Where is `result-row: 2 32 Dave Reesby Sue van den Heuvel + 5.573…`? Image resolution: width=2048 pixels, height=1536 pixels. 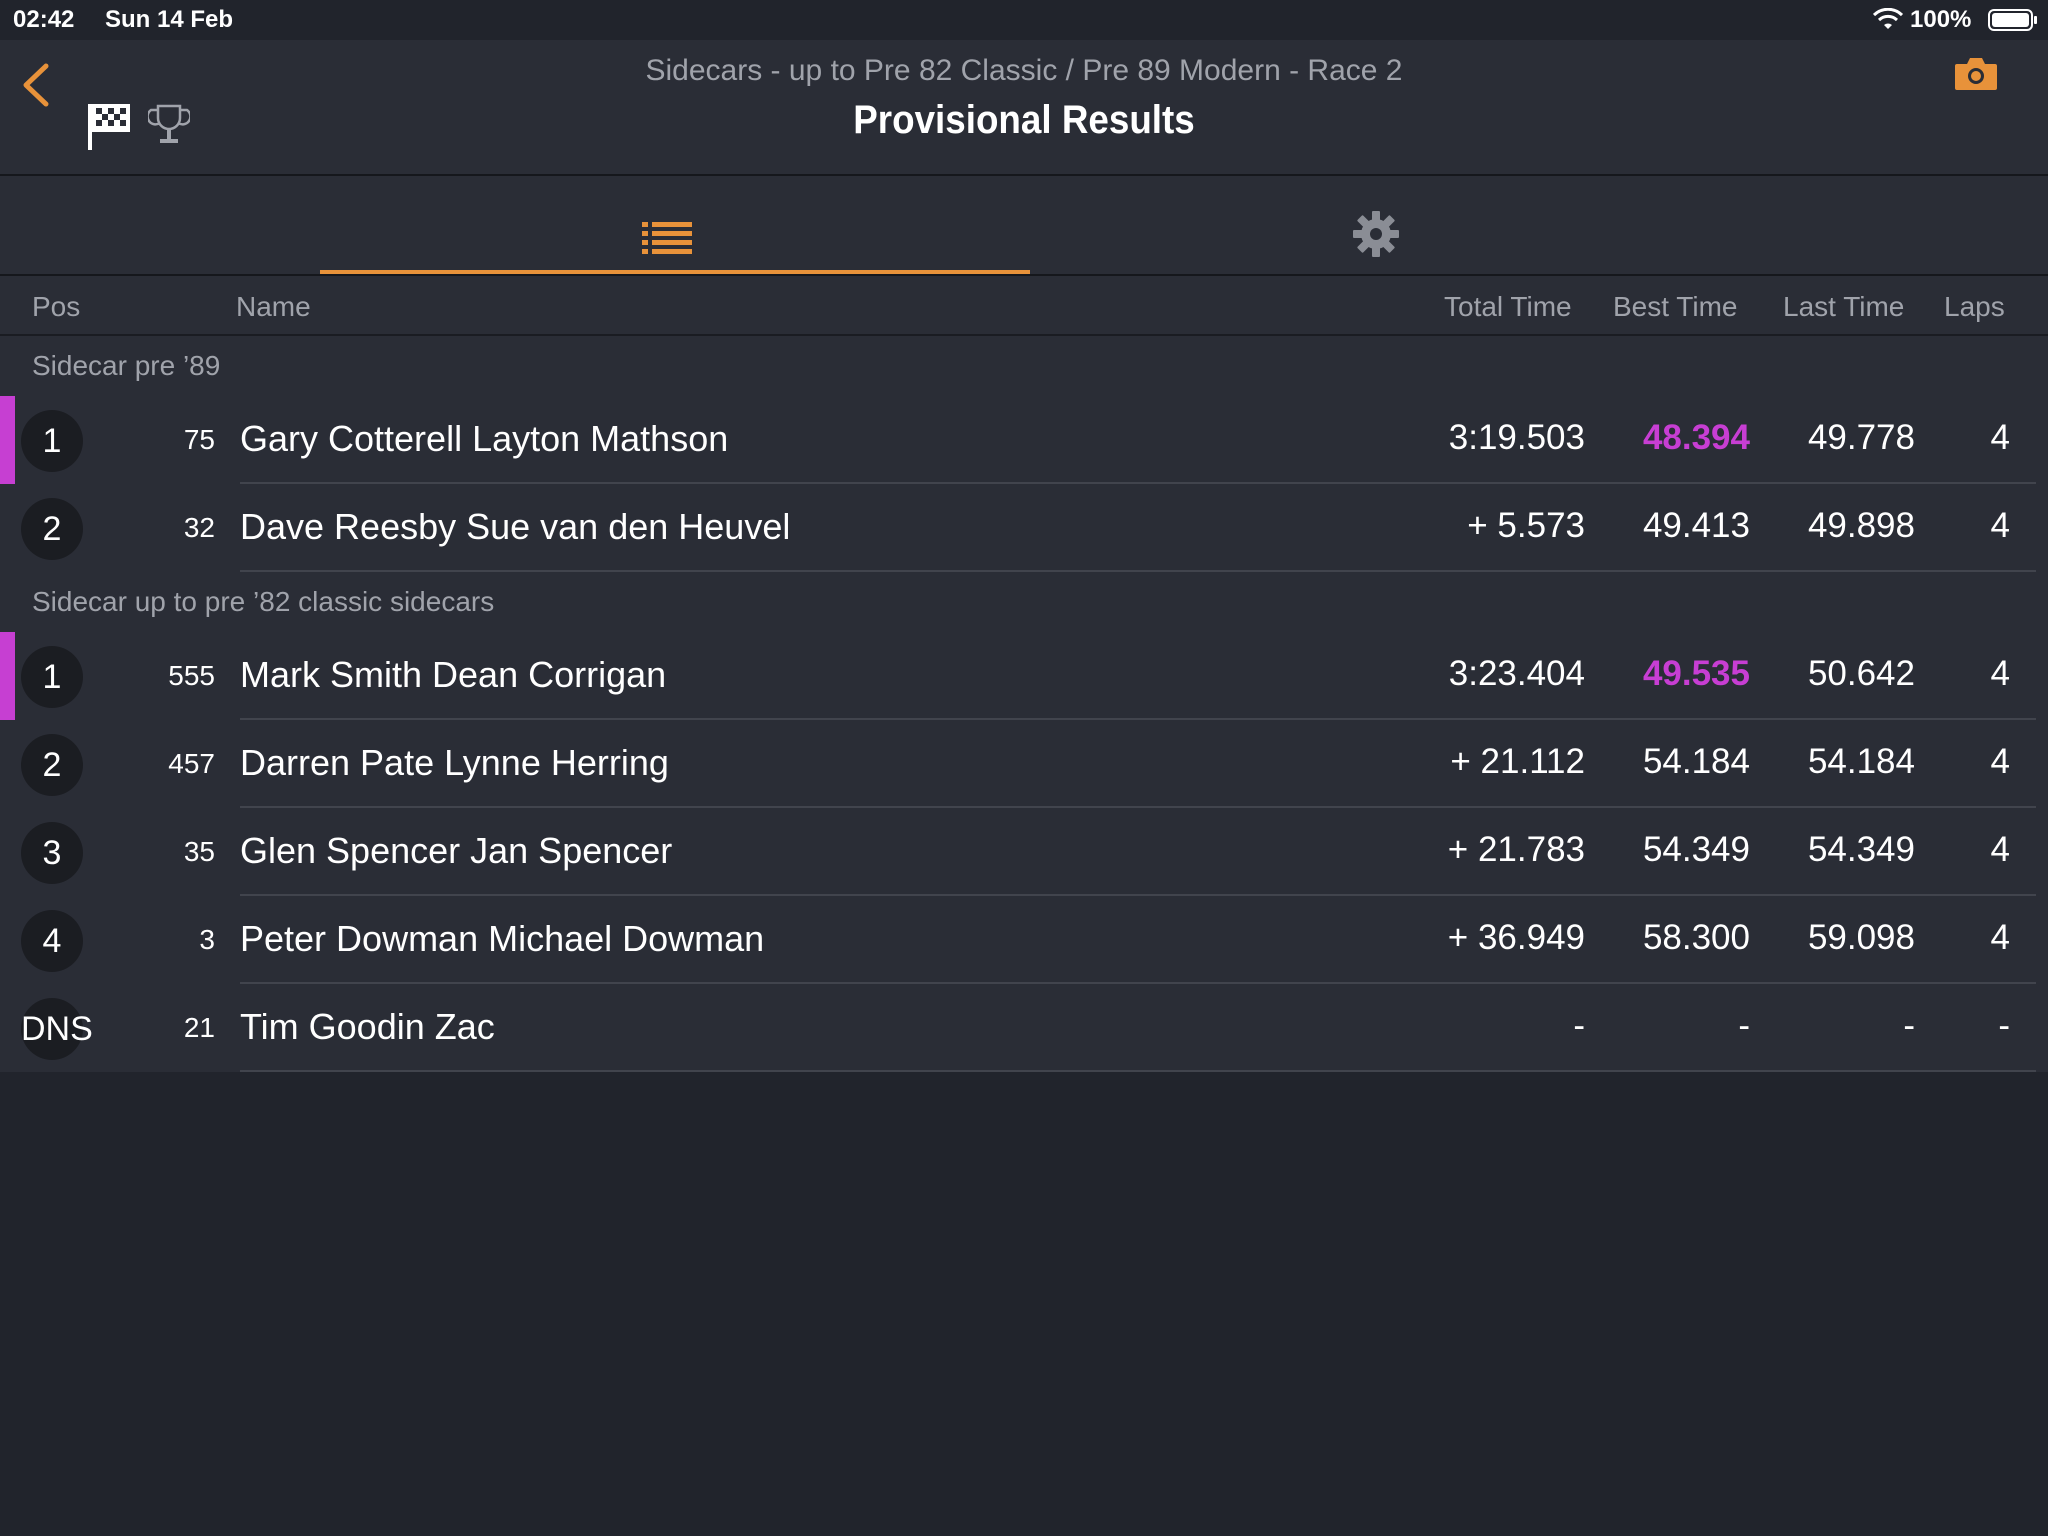
result-row: 2 32 Dave Reesby Sue van den Heuvel + 5.573… is located at coordinates (1024, 528).